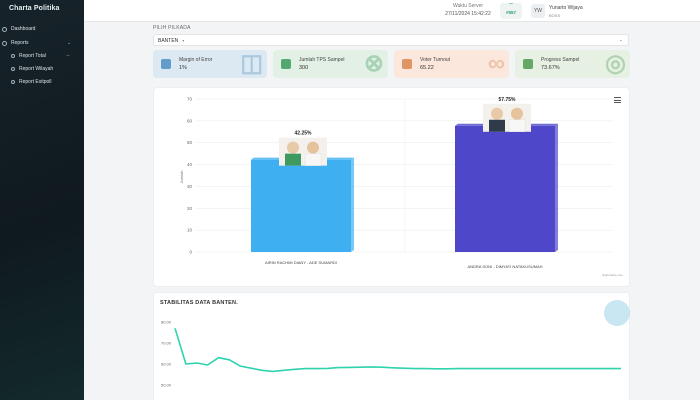 This screenshot has height=400, width=700. Describe the element at coordinates (183, 68) in the screenshot. I see `card-value: 1%` at that location.